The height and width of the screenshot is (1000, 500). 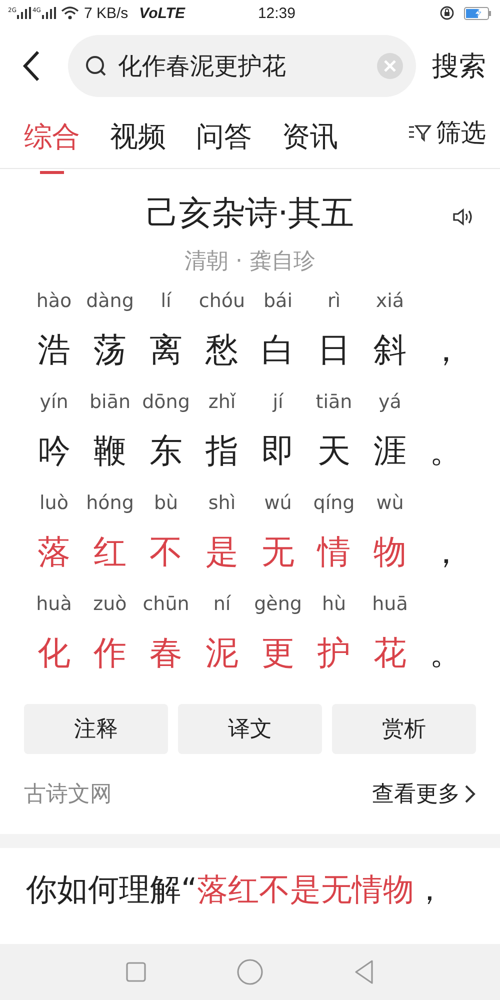 What do you see at coordinates (222, 451) in the screenshot?
I see `poem-character: 指` at bounding box center [222, 451].